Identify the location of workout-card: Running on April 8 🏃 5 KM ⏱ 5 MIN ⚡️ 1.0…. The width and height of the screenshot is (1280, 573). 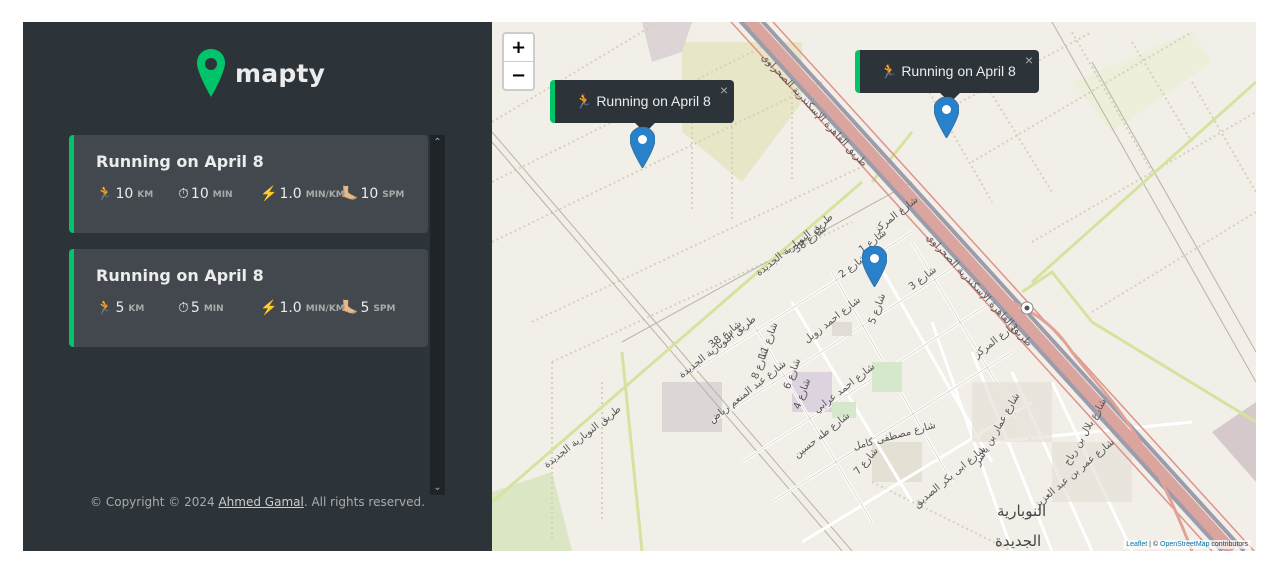
(248, 298).